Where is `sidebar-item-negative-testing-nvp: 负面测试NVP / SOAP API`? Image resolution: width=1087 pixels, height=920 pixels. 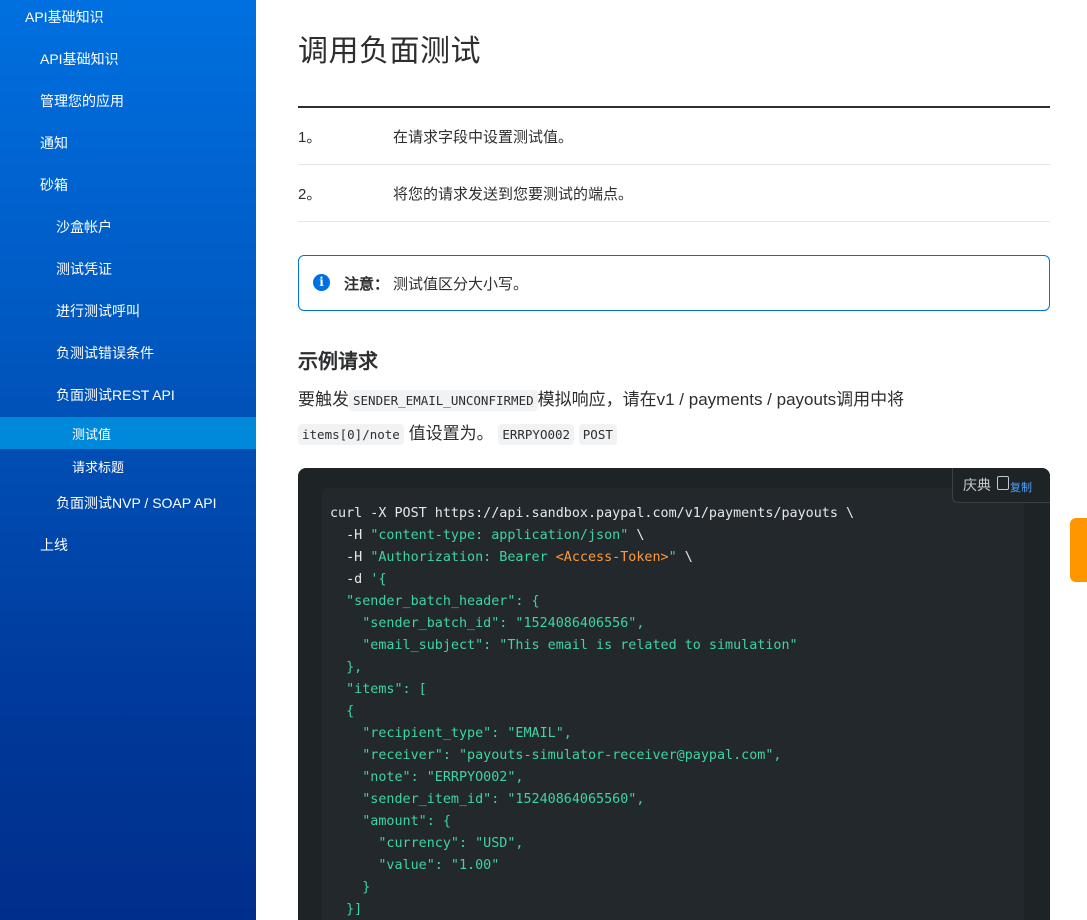 sidebar-item-negative-testing-nvp: 负面测试NVP / SOAP API is located at coordinates (128, 503).